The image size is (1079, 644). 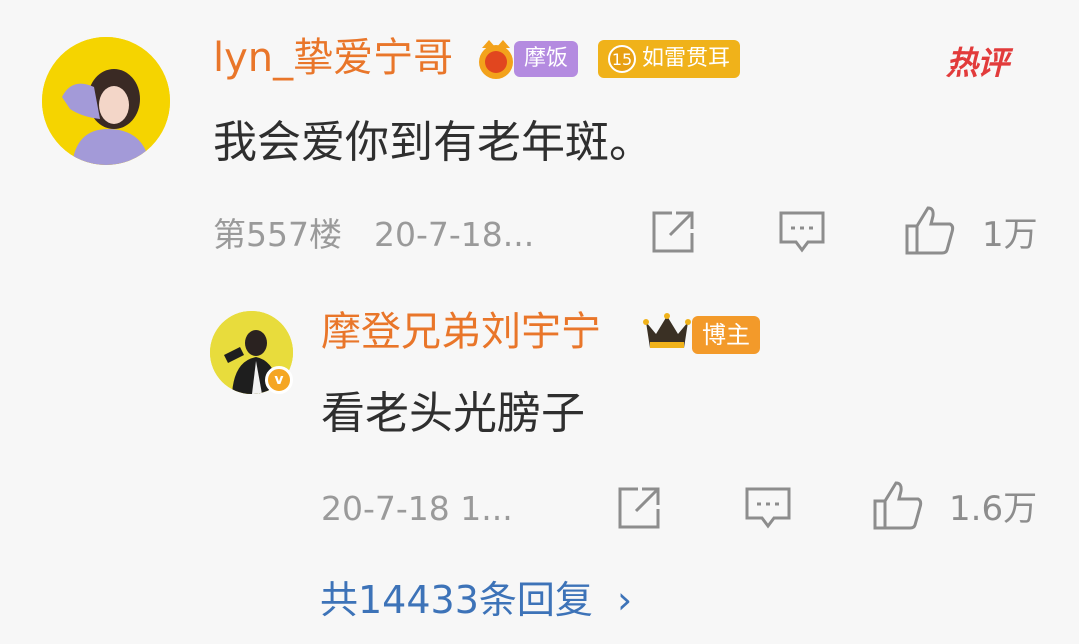 I want to click on hot-comment-tag: 热评, so click(x=977, y=63).